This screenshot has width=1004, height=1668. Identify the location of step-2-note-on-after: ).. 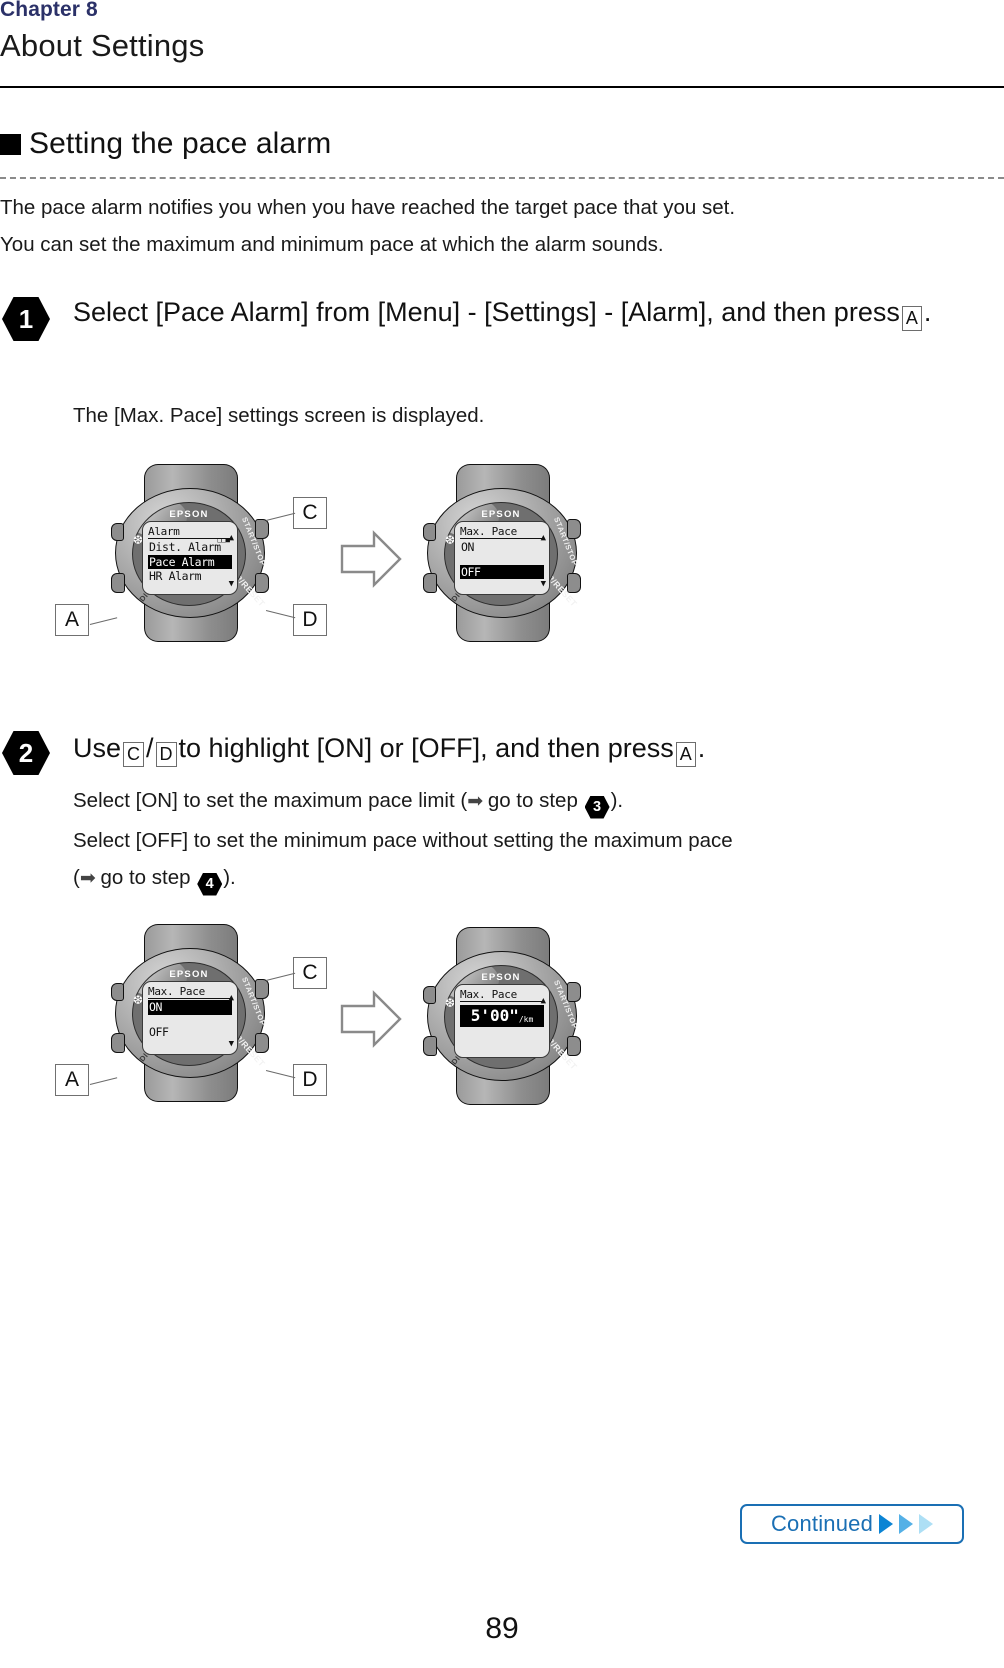
(617, 800).